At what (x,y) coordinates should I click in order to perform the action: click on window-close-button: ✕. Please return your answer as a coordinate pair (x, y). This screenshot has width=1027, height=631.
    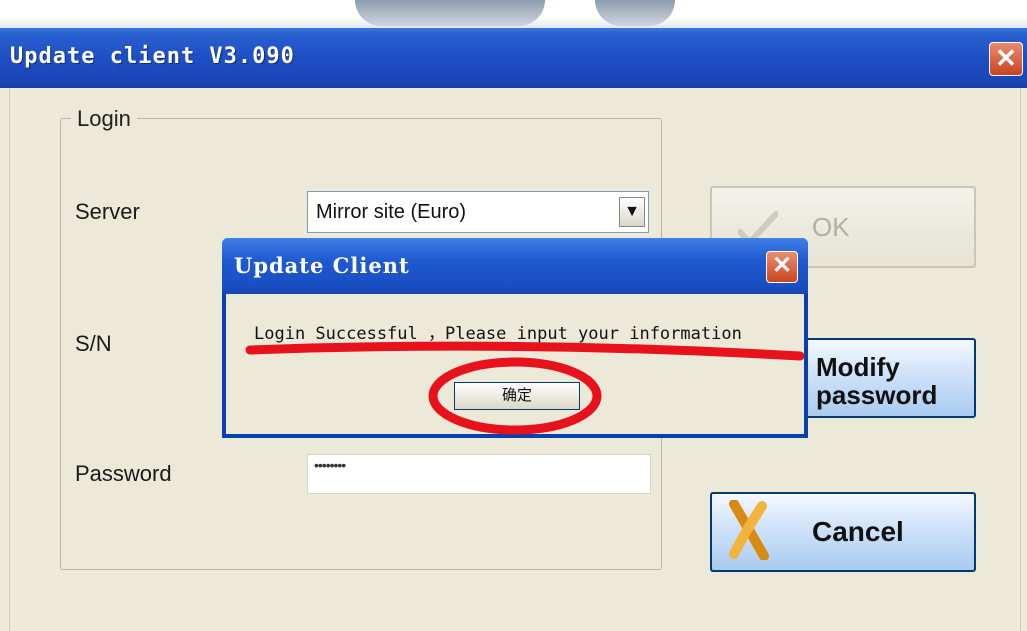
    Looking at the image, I should click on (1006, 59).